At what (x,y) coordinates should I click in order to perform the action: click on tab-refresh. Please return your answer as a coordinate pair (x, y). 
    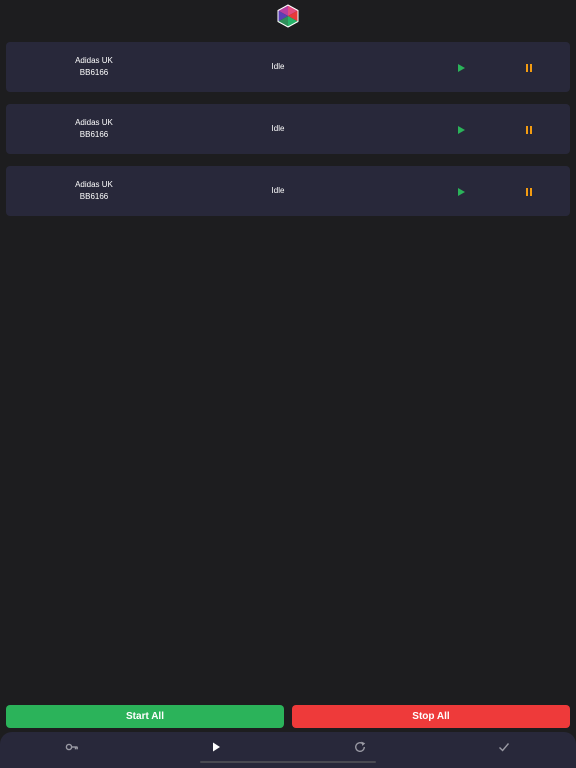
    Looking at the image, I should click on (360, 747).